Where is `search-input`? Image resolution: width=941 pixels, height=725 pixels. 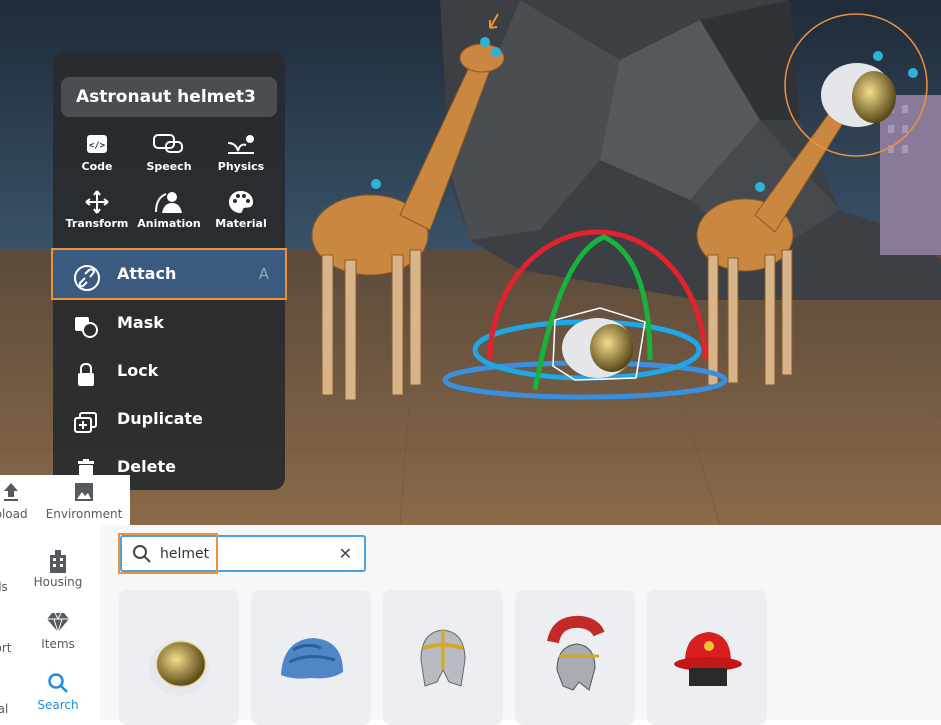
search-input is located at coordinates (240, 554).